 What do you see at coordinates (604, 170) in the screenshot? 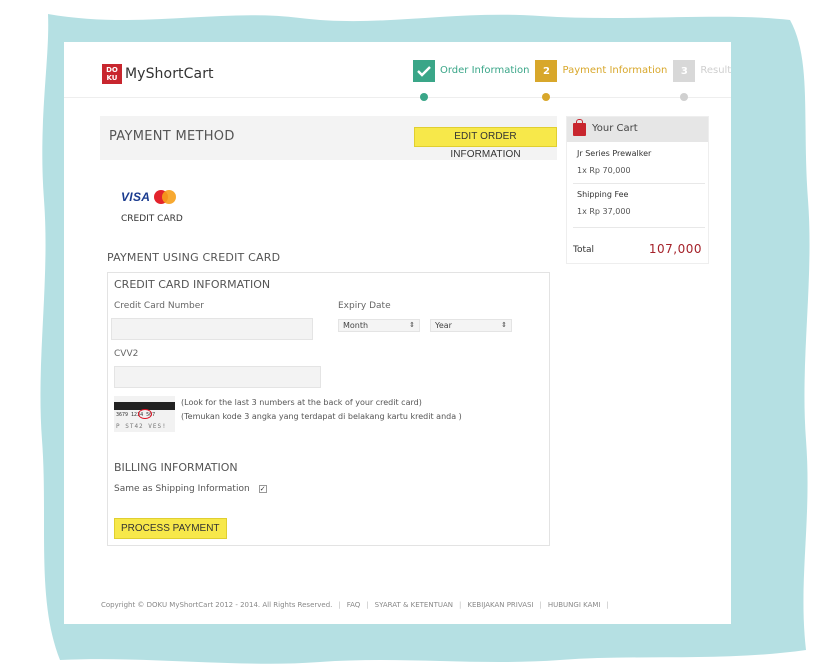
I see `cart-item-qty-price: 1x Rp 70,000` at bounding box center [604, 170].